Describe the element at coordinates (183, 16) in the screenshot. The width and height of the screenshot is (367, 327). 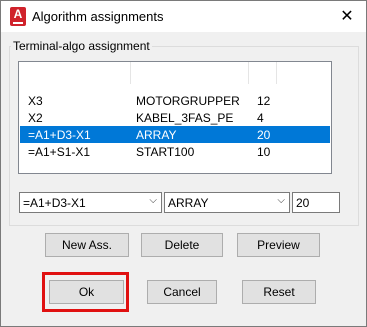
I see `title-bar: A Algorithm assignments ✕` at that location.